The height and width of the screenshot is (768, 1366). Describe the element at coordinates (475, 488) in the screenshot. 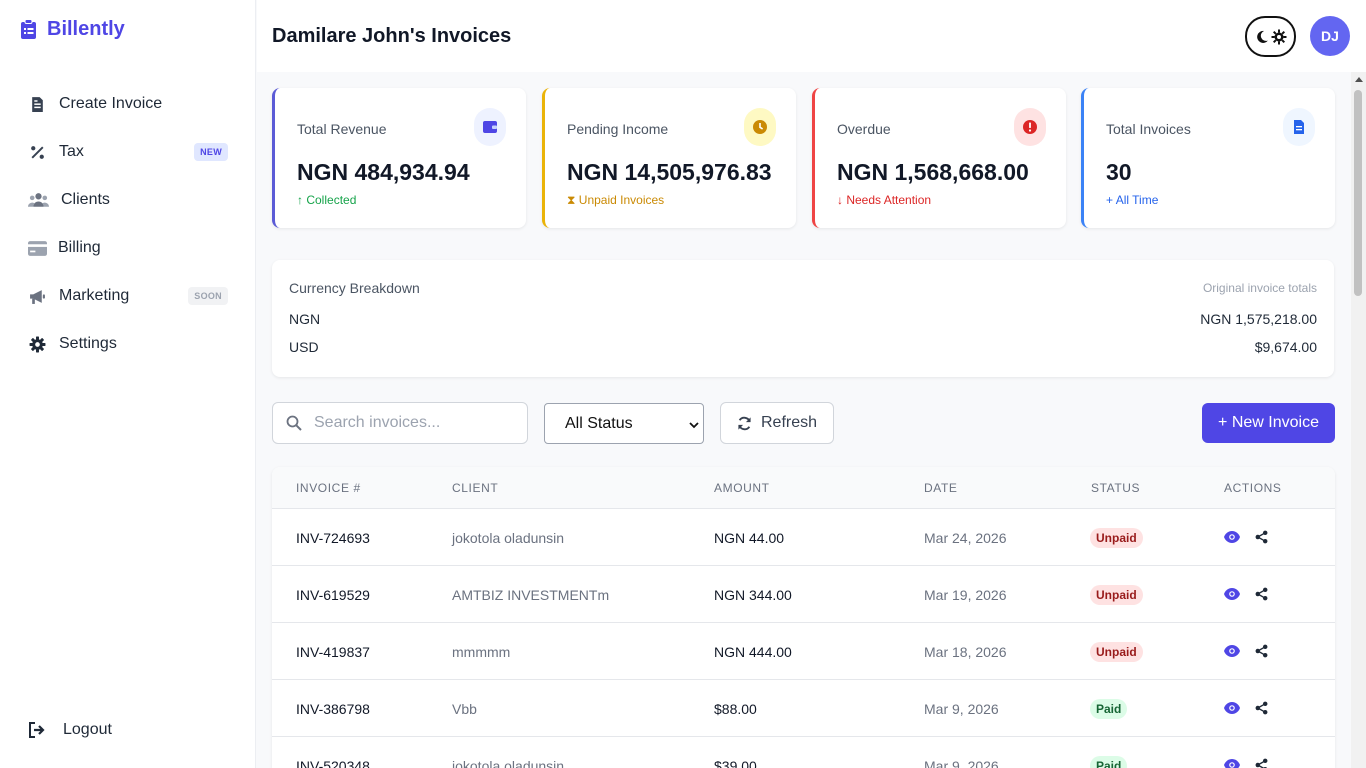

I see `column-header-client: CLIENT` at that location.